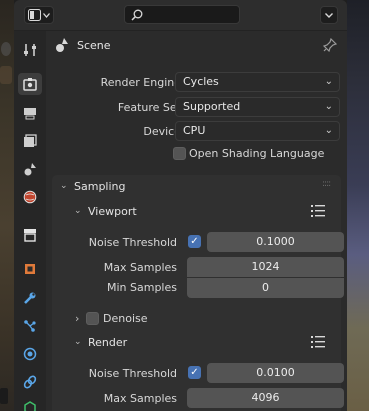 The height and width of the screenshot is (411, 369). I want to click on drag-handle-icon: ::::, so click(326, 184).